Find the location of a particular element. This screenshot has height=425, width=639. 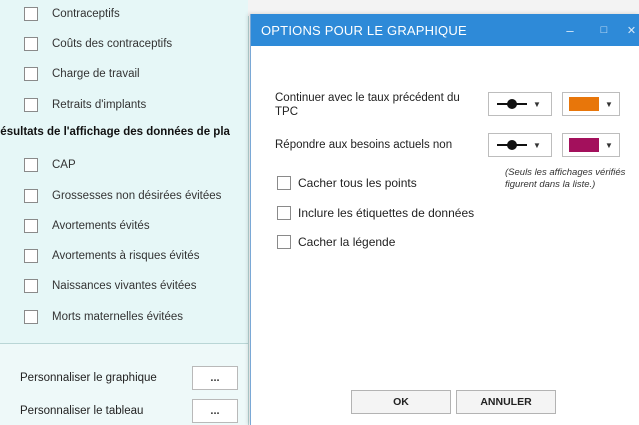

list-item-retraits-implants: Retraits d'implants is located at coordinates (73, 105).